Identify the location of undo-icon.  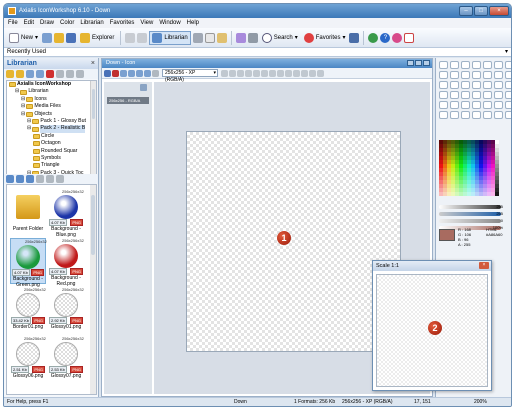
(130, 37).